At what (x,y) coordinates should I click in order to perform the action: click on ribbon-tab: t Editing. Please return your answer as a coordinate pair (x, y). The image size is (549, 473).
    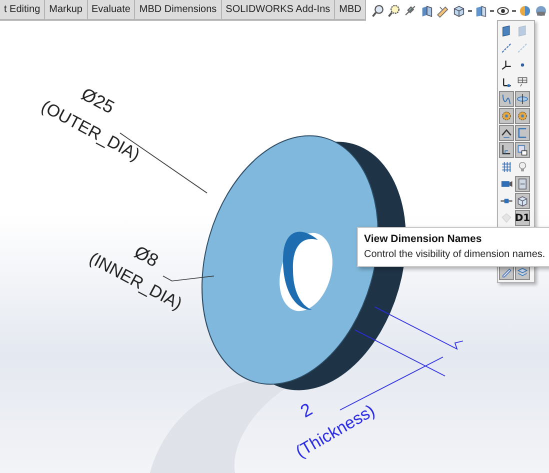
    Looking at the image, I should click on (23, 10).